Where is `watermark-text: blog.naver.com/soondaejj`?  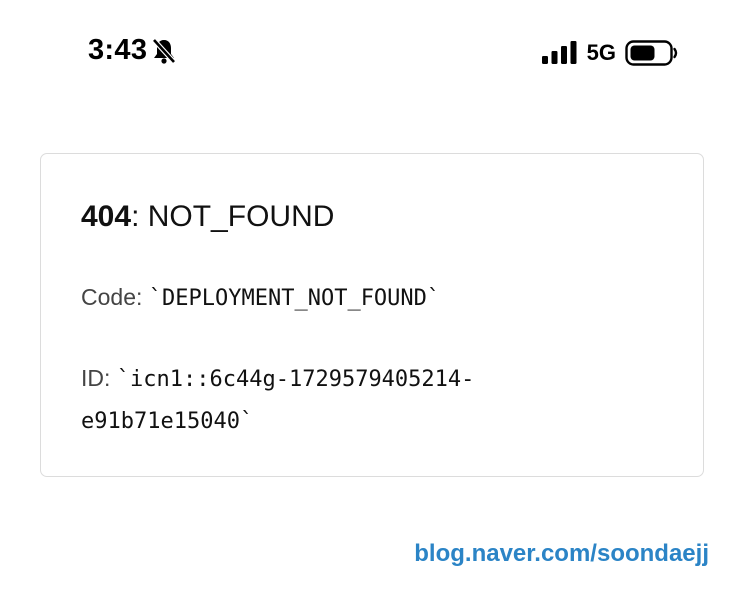
watermark-text: blog.naver.com/soondaejj is located at coordinates (561, 553).